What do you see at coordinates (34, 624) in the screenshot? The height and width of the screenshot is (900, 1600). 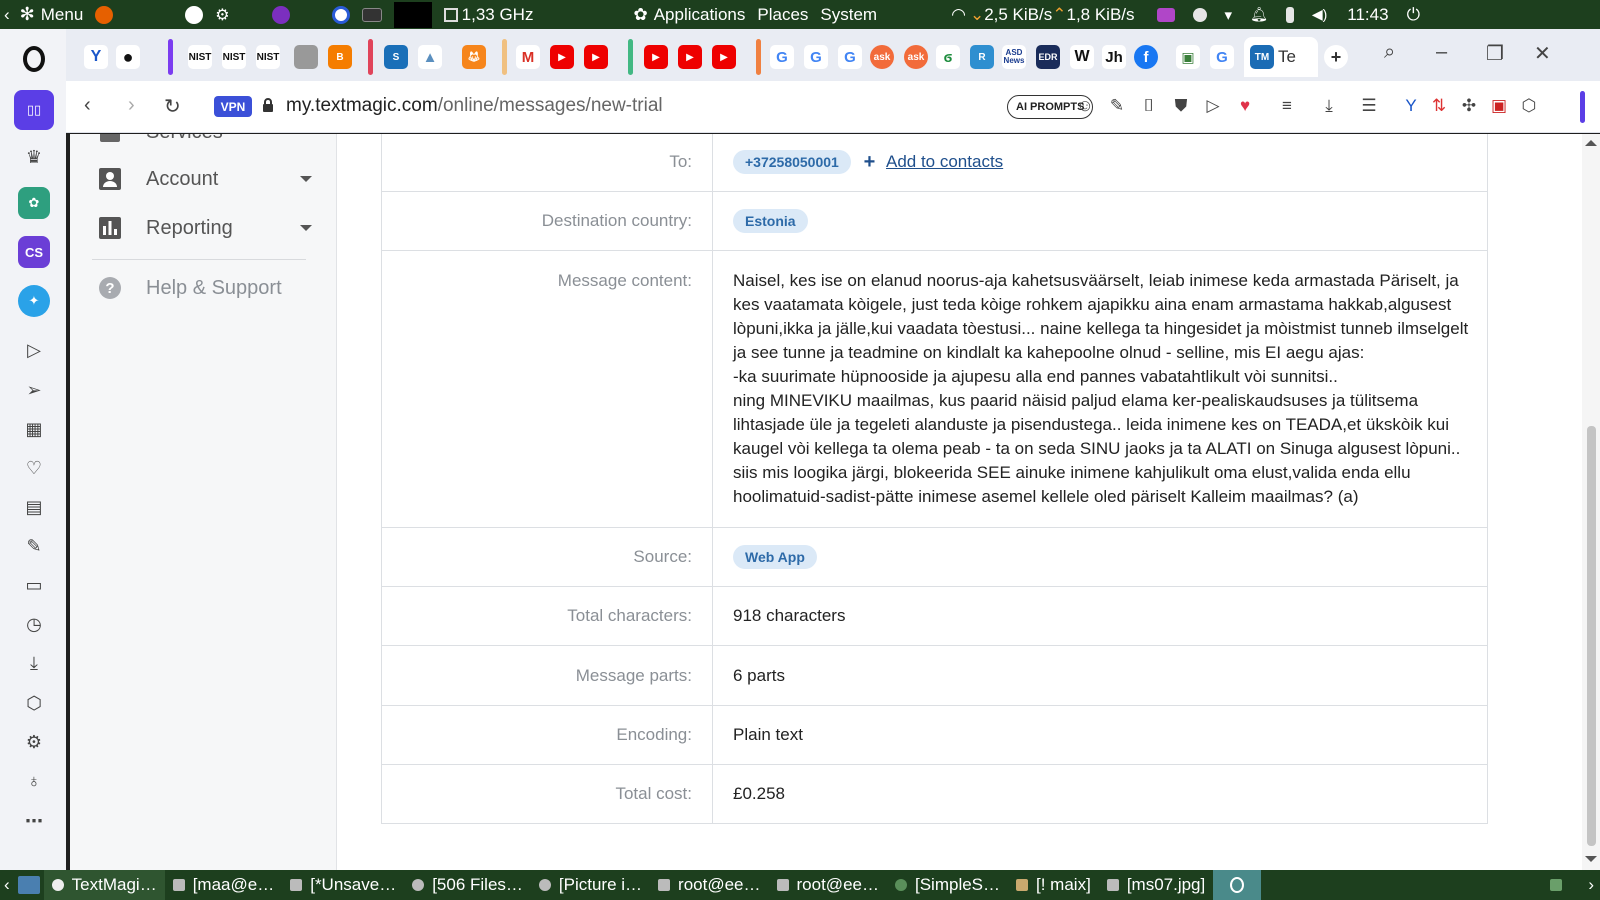 I see `history-icon: ◷` at bounding box center [34, 624].